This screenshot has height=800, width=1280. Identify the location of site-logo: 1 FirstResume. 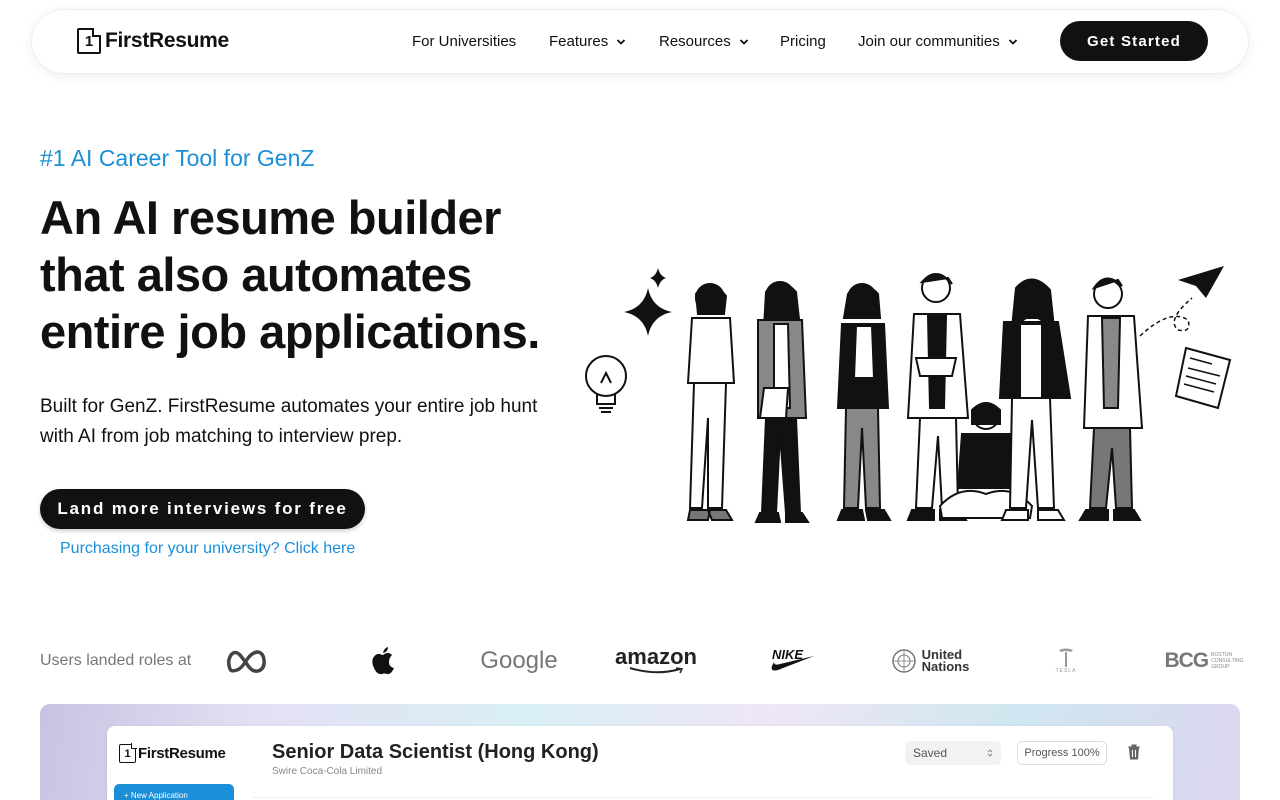
(153, 41).